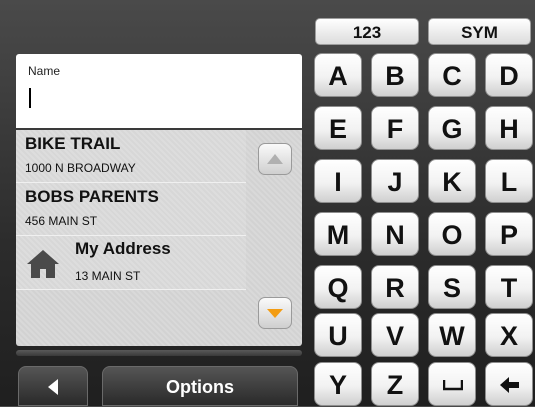 The image size is (535, 407). Describe the element at coordinates (395, 335) in the screenshot. I see `key-v: V` at that location.